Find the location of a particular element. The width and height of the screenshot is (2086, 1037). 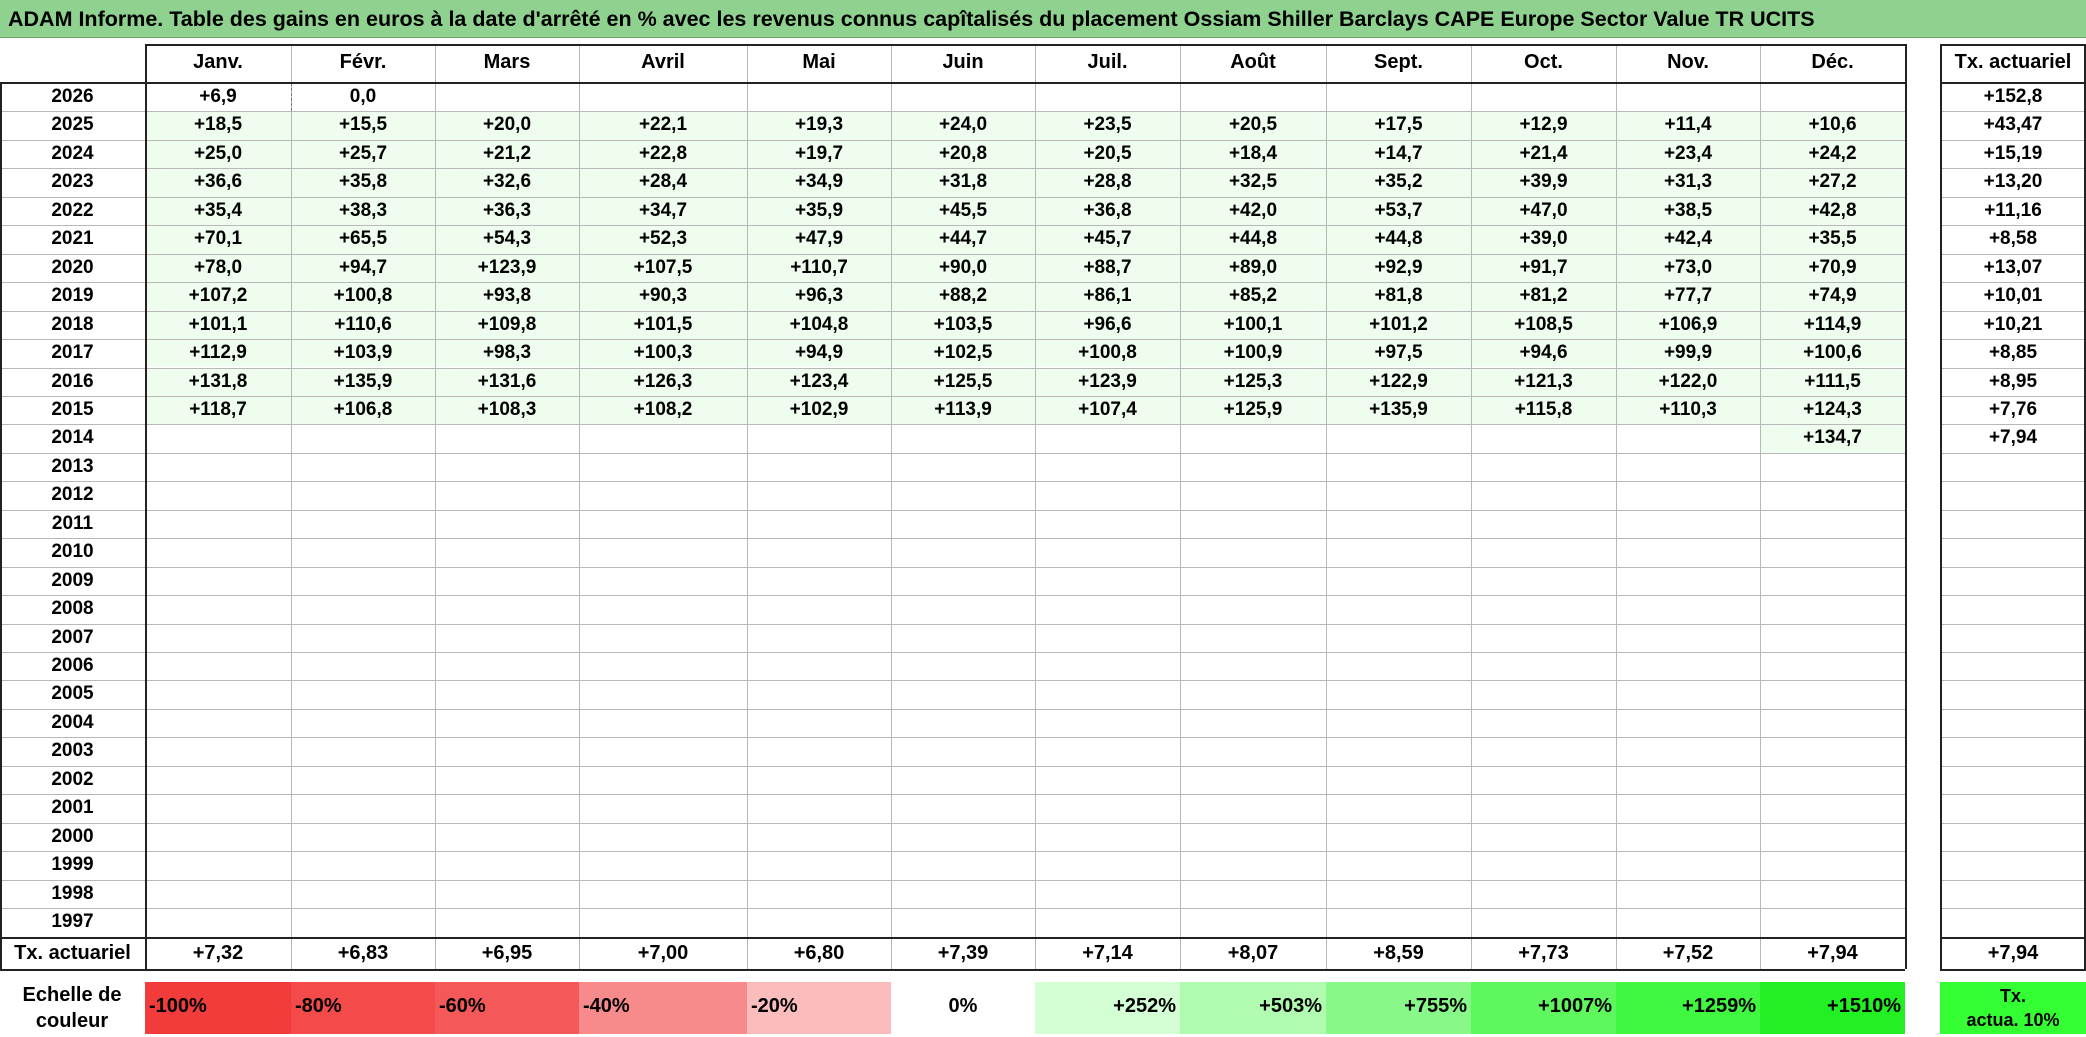

table-cell: +104,8 is located at coordinates (819, 324).